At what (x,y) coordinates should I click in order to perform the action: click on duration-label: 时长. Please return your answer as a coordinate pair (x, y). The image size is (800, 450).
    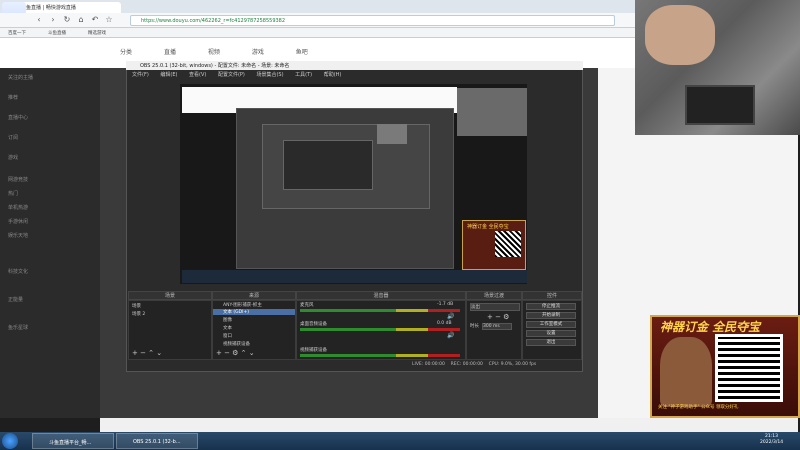
    Looking at the image, I should click on (474, 326).